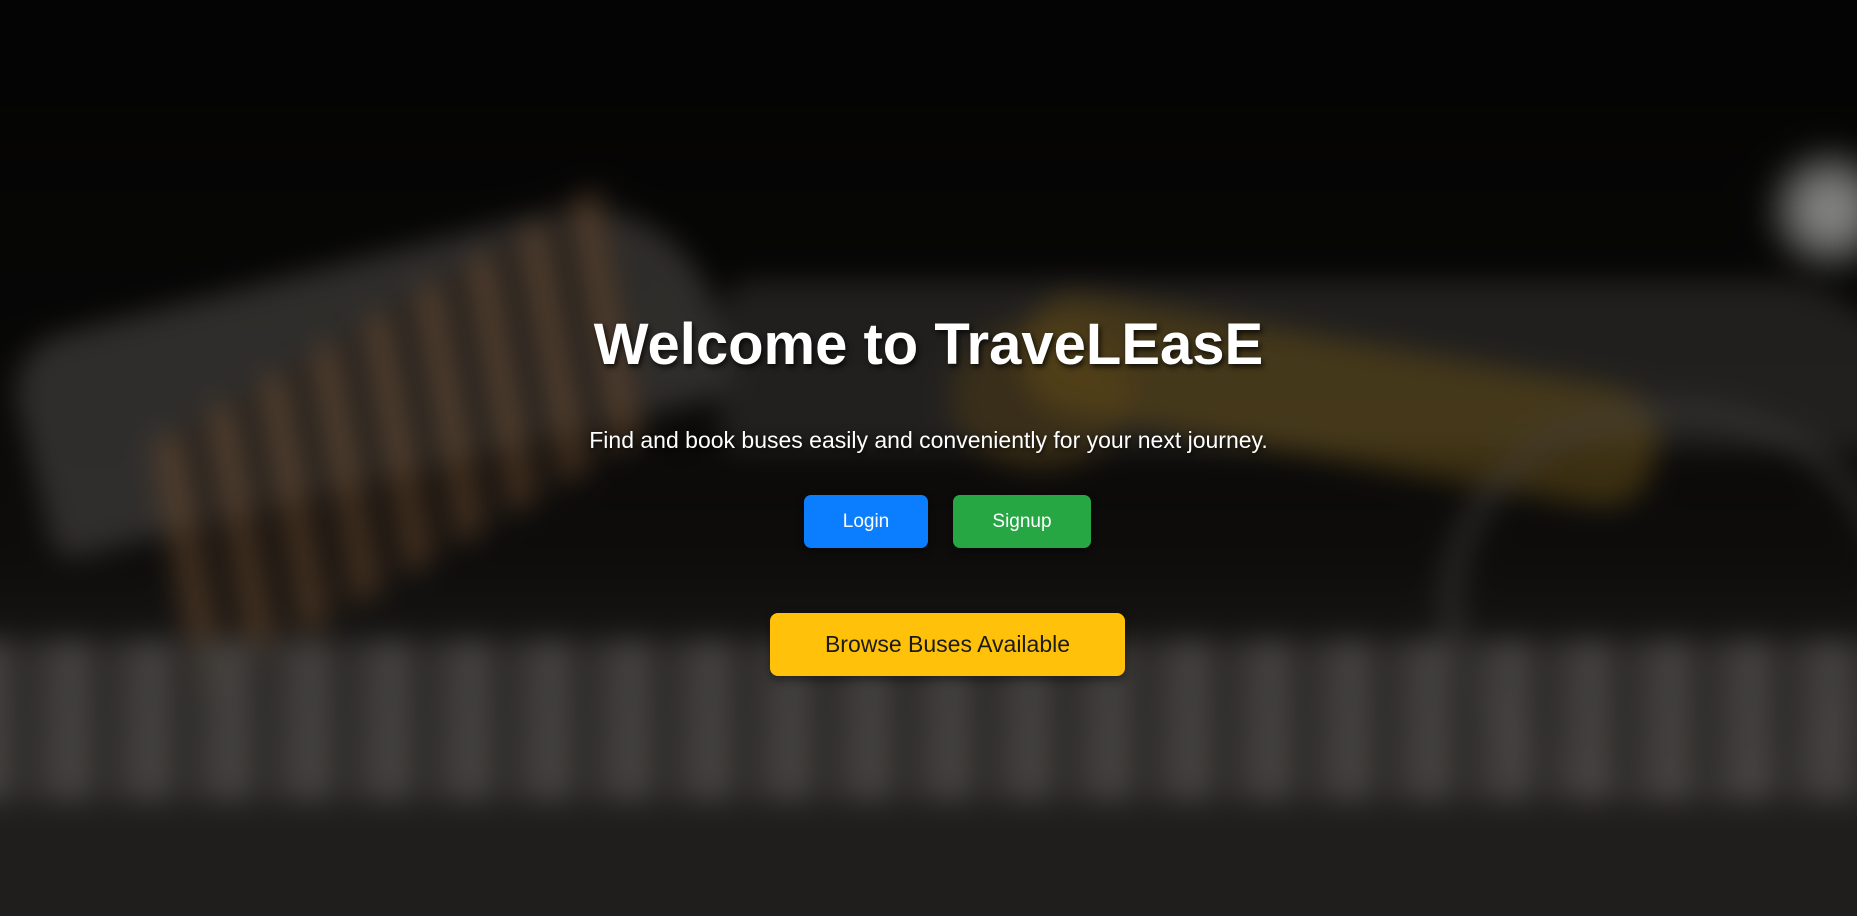 Image resolution: width=1857 pixels, height=916 pixels. Describe the element at coordinates (866, 521) in the screenshot. I see `login-button: Login` at that location.